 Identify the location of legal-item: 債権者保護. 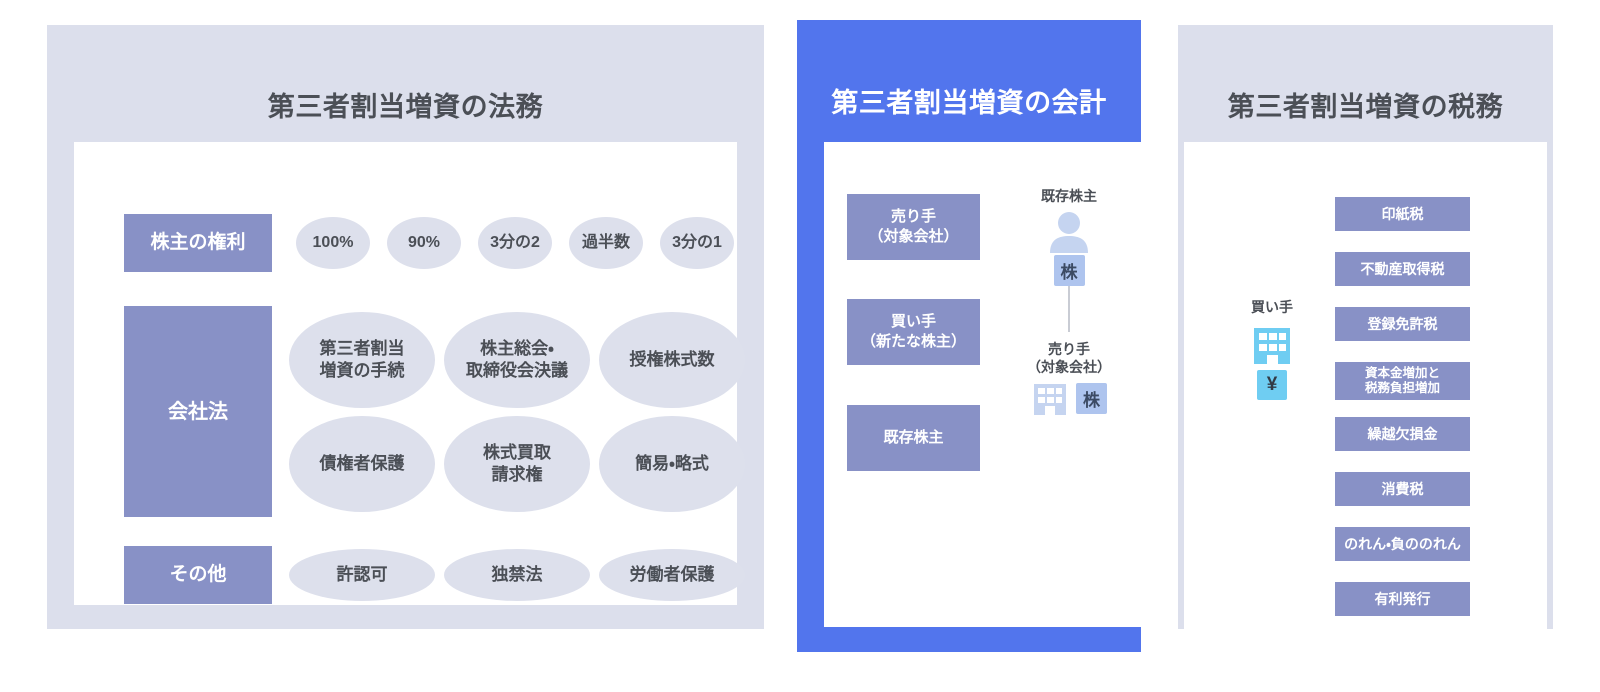
(362, 463).